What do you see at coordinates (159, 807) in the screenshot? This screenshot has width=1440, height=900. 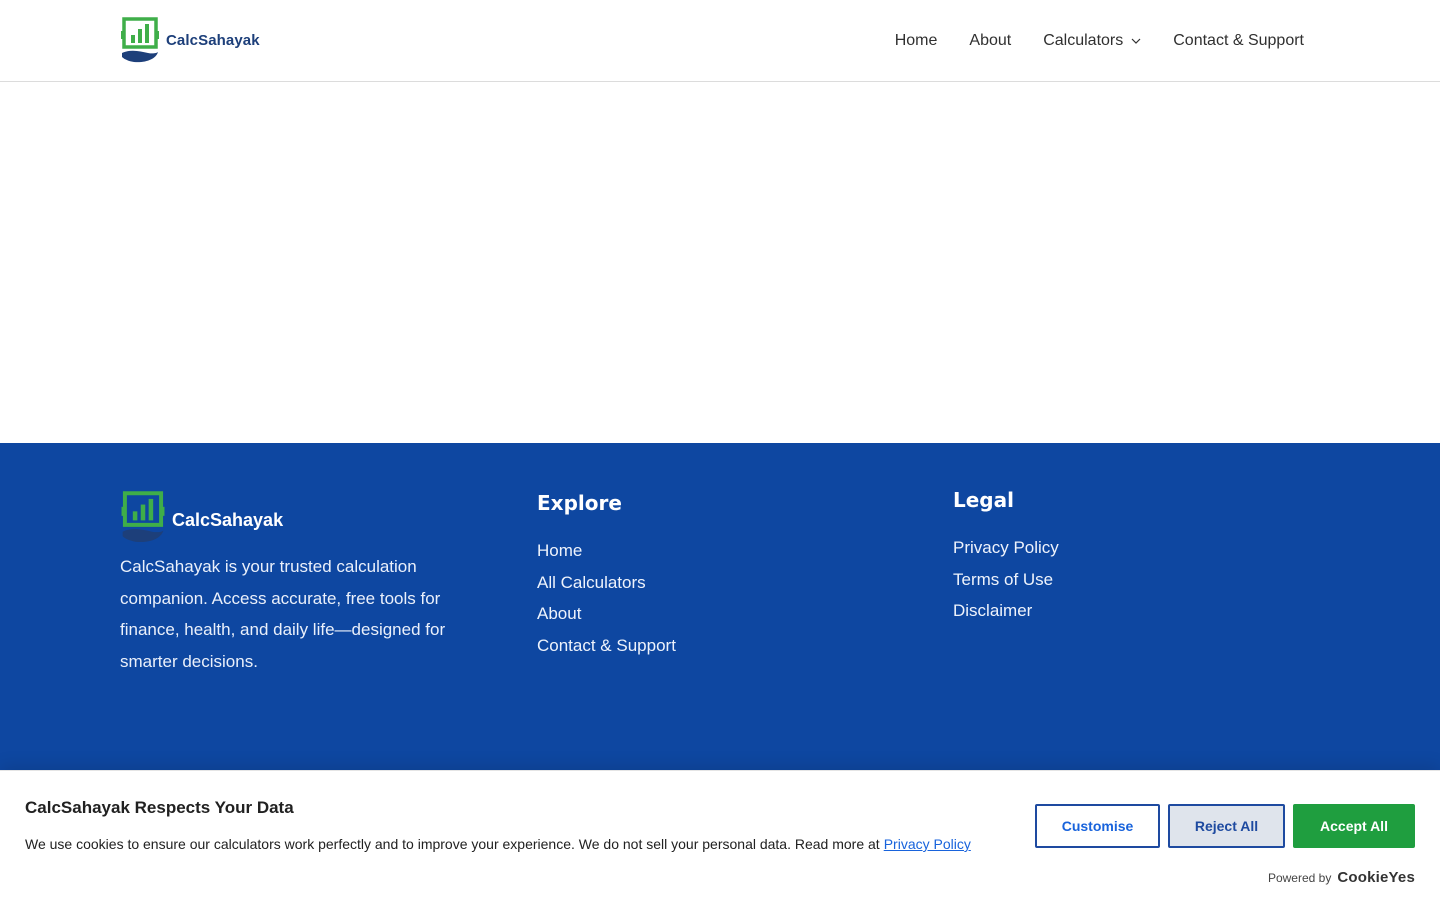 I see `cookie-title: CalcSahayak Respects Your Data` at bounding box center [159, 807].